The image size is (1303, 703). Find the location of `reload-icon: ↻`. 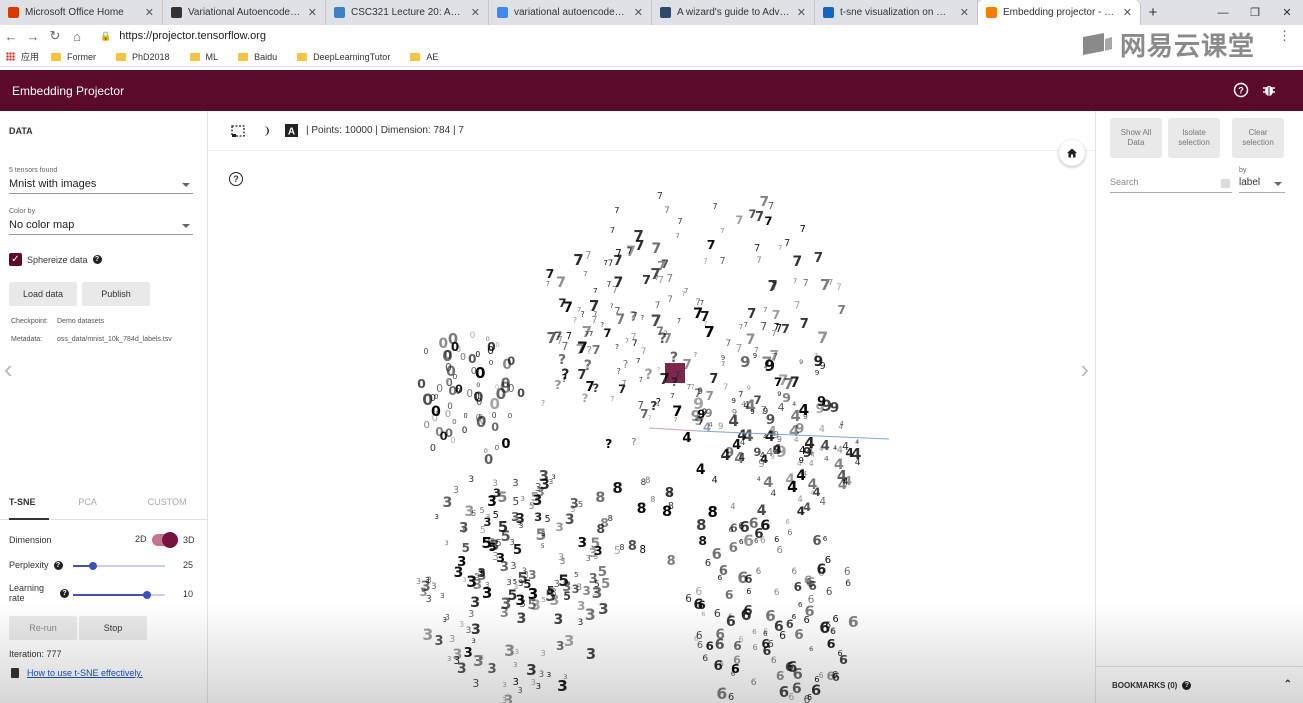

reload-icon: ↻ is located at coordinates (55, 36).